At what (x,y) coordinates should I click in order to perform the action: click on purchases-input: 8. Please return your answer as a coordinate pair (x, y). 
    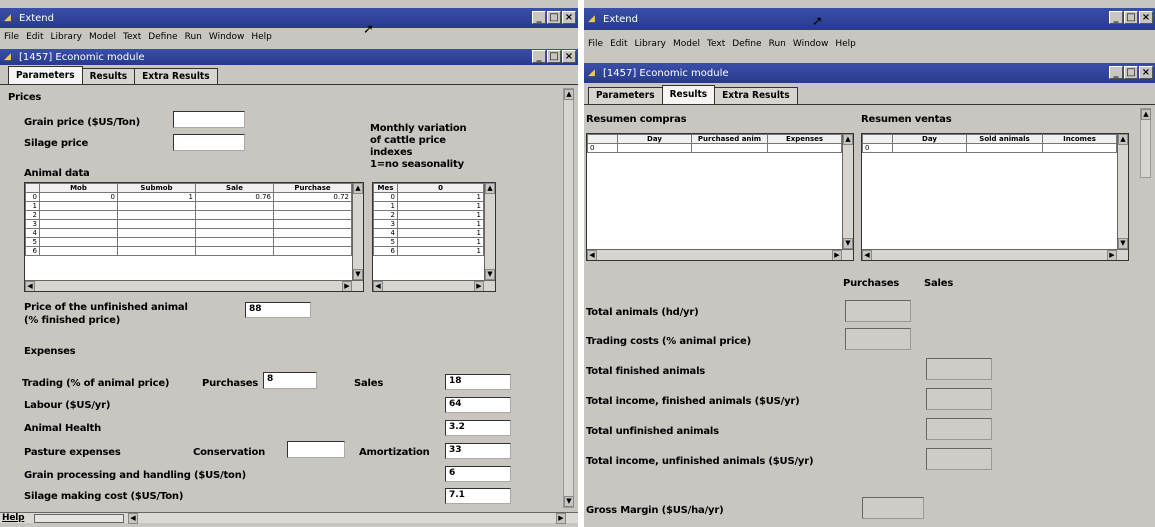
    Looking at the image, I should click on (290, 380).